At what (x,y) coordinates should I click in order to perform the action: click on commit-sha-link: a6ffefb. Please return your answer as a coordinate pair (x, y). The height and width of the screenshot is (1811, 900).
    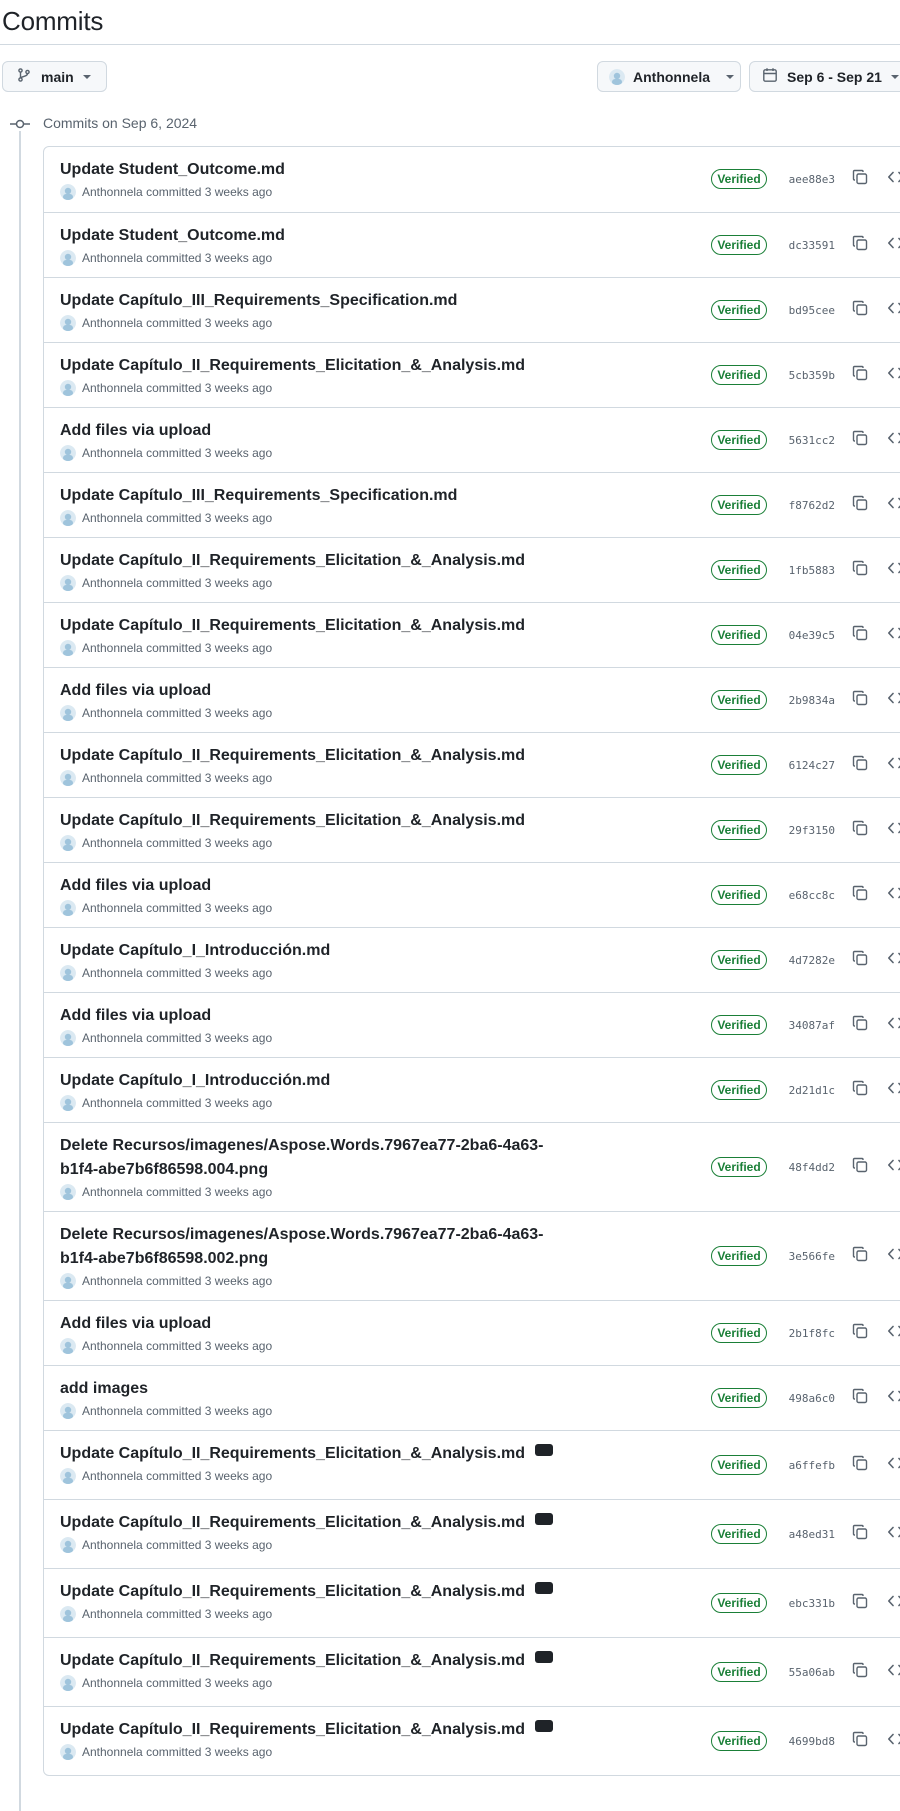
    Looking at the image, I should click on (812, 1465).